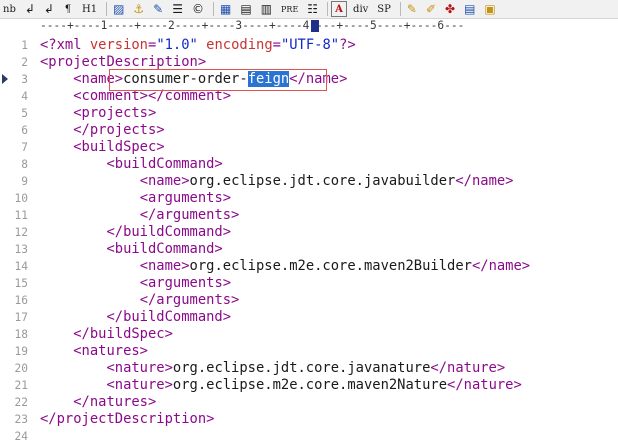 The image size is (618, 445). What do you see at coordinates (21, 368) in the screenshot?
I see `line-number: 20` at bounding box center [21, 368].